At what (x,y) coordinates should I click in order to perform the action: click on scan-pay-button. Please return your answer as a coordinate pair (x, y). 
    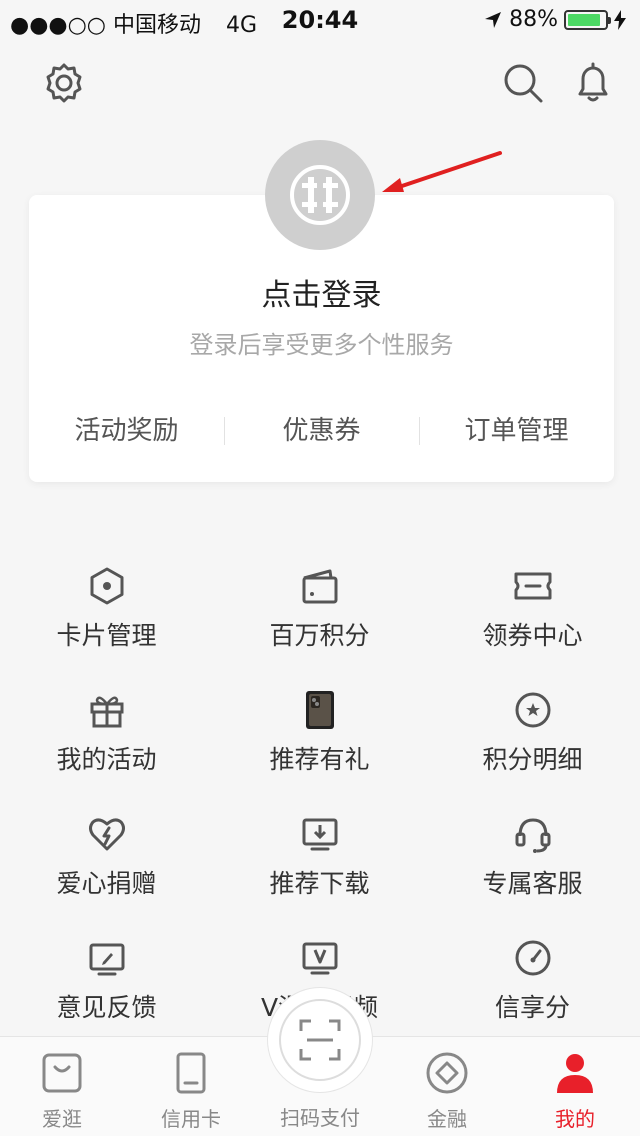
    Looking at the image, I should click on (320, 1040).